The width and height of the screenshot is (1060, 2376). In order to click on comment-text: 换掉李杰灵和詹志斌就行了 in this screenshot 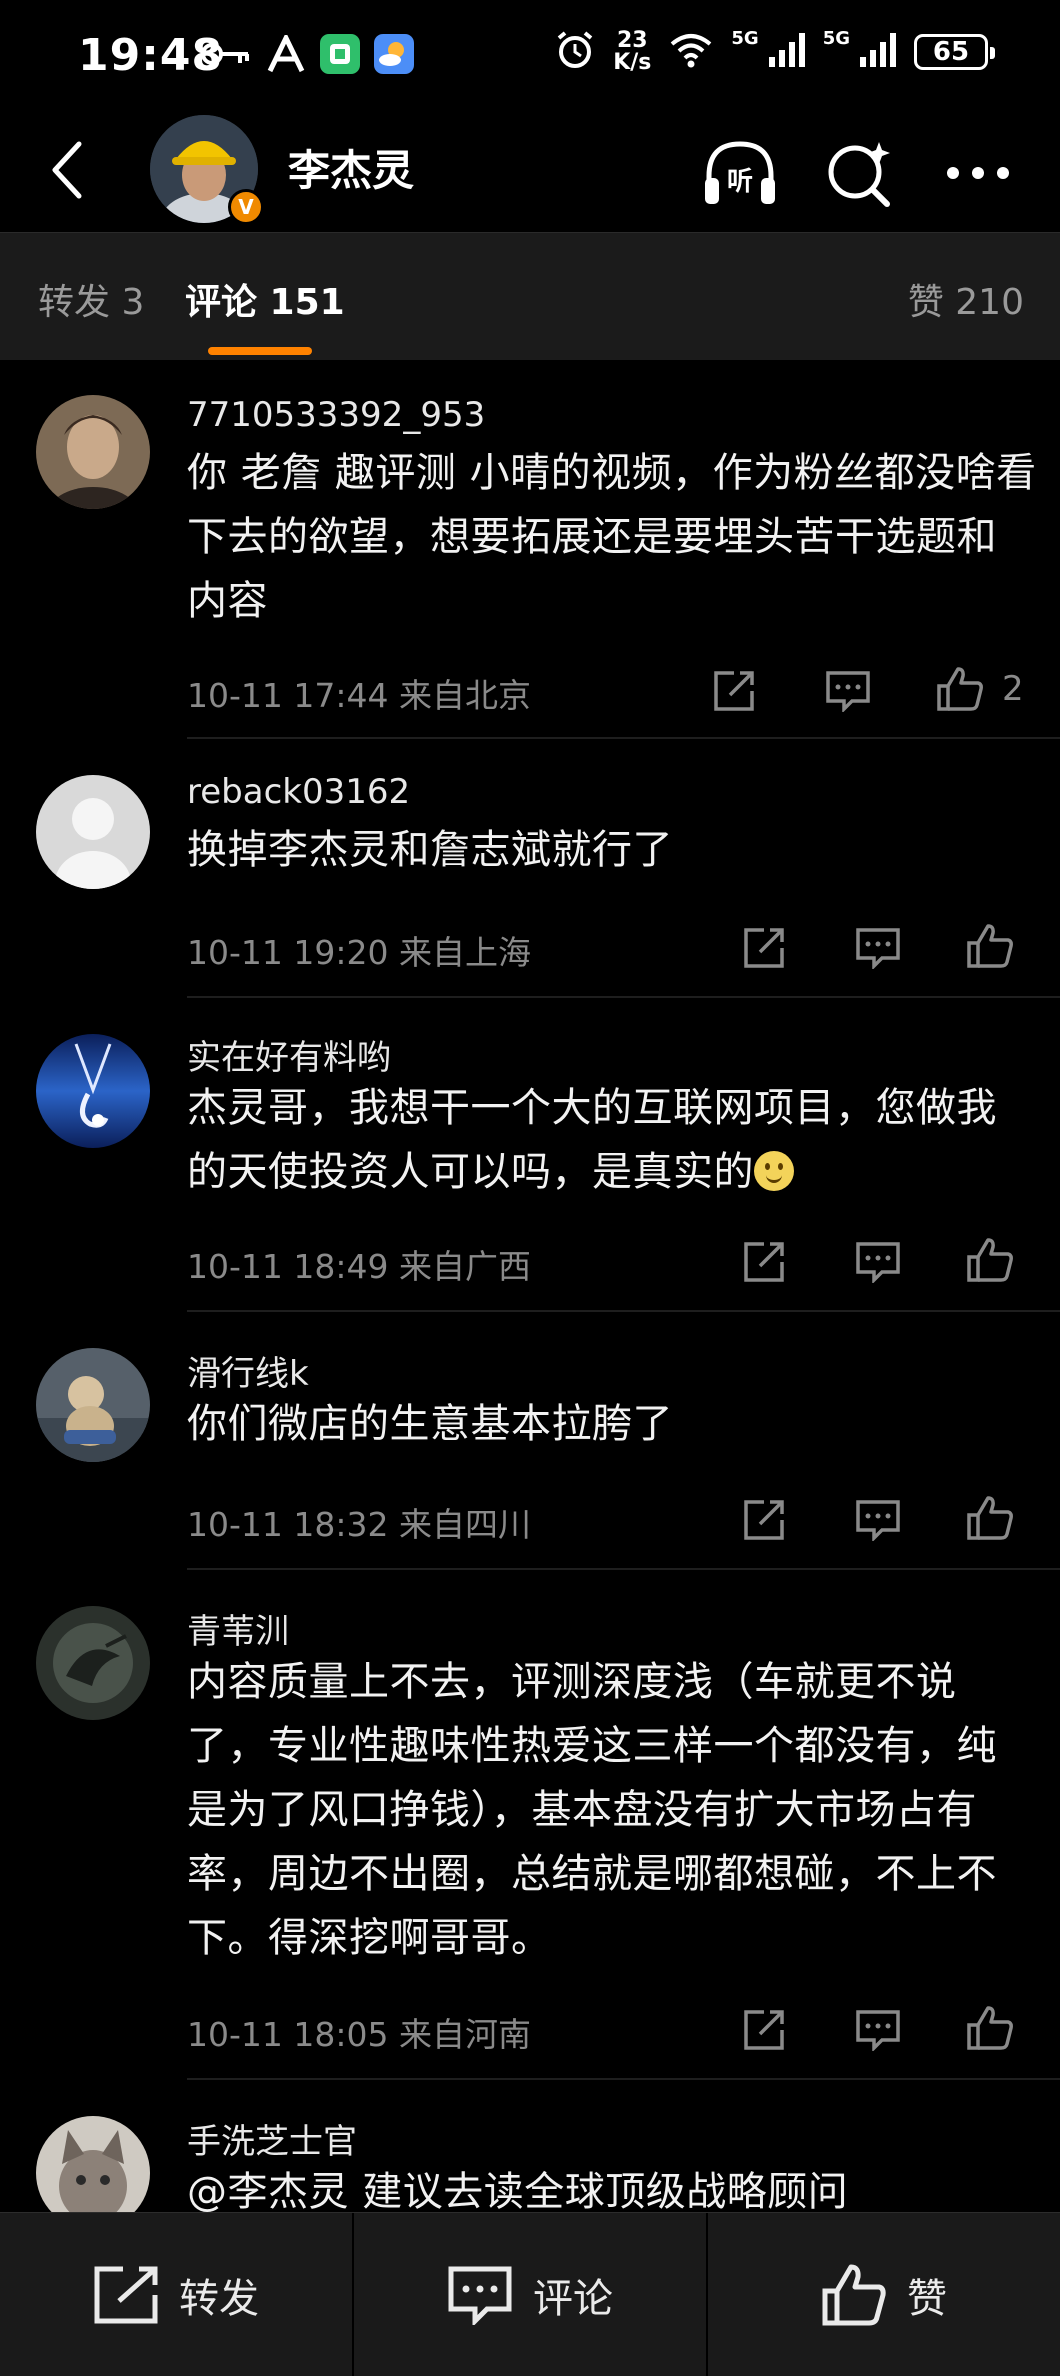, I will do `click(430, 850)`.